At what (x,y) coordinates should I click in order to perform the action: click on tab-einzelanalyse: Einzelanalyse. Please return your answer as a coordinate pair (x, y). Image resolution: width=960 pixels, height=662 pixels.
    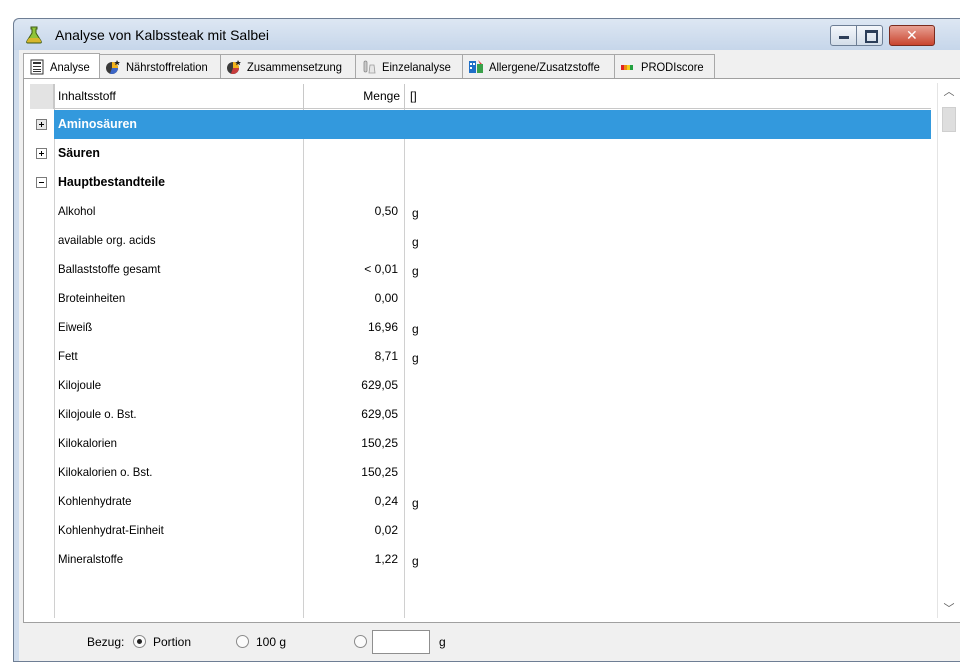
    Looking at the image, I should click on (408, 66).